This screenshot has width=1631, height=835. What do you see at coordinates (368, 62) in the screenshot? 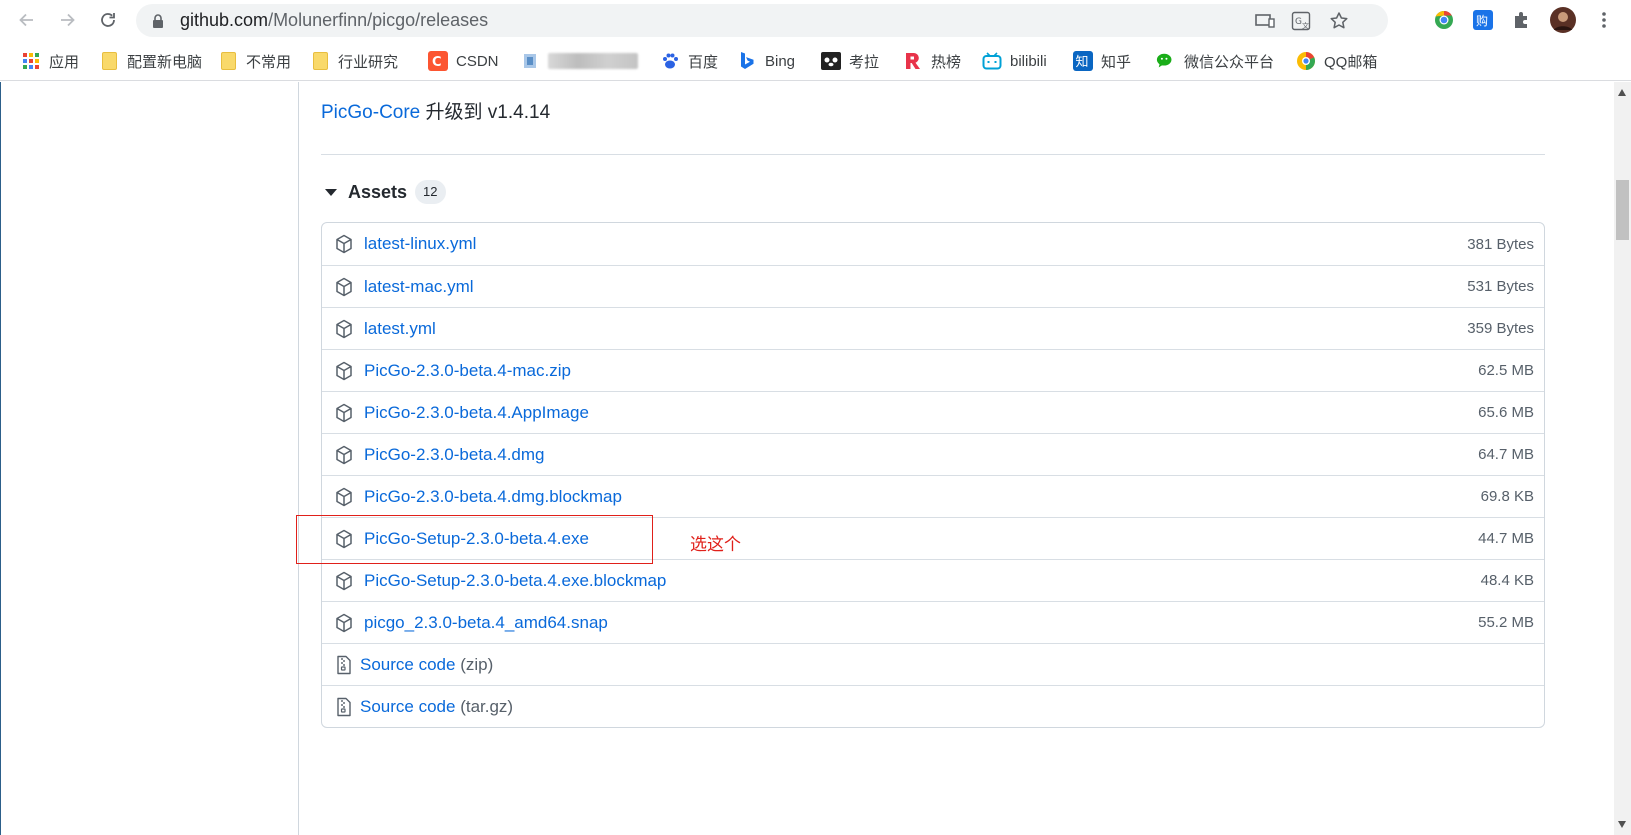
I see `bookmark-label: 行业研究` at bounding box center [368, 62].